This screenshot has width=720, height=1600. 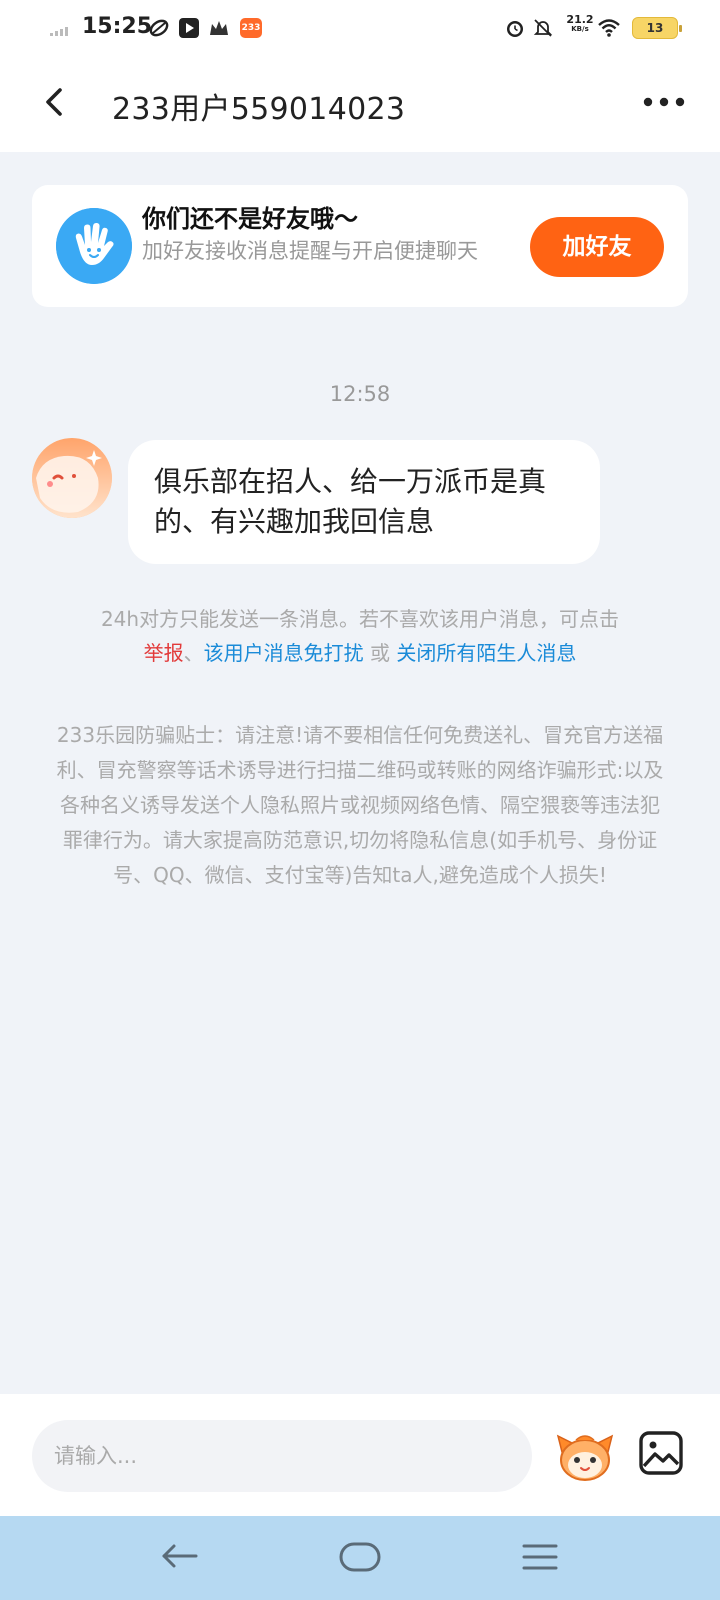 I want to click on message-input, so click(x=282, y=1456).